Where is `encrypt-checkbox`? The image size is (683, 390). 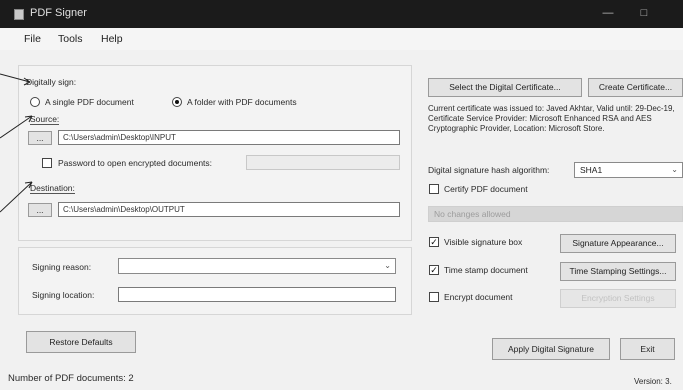 encrypt-checkbox is located at coordinates (434, 297).